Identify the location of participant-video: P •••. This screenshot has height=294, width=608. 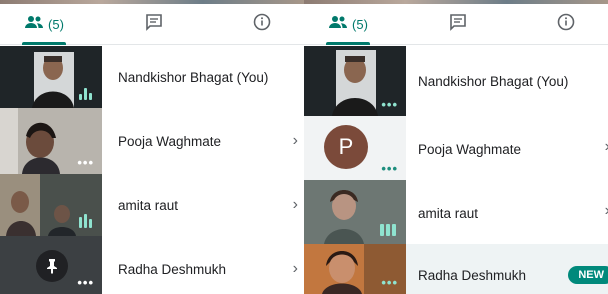
(355, 148).